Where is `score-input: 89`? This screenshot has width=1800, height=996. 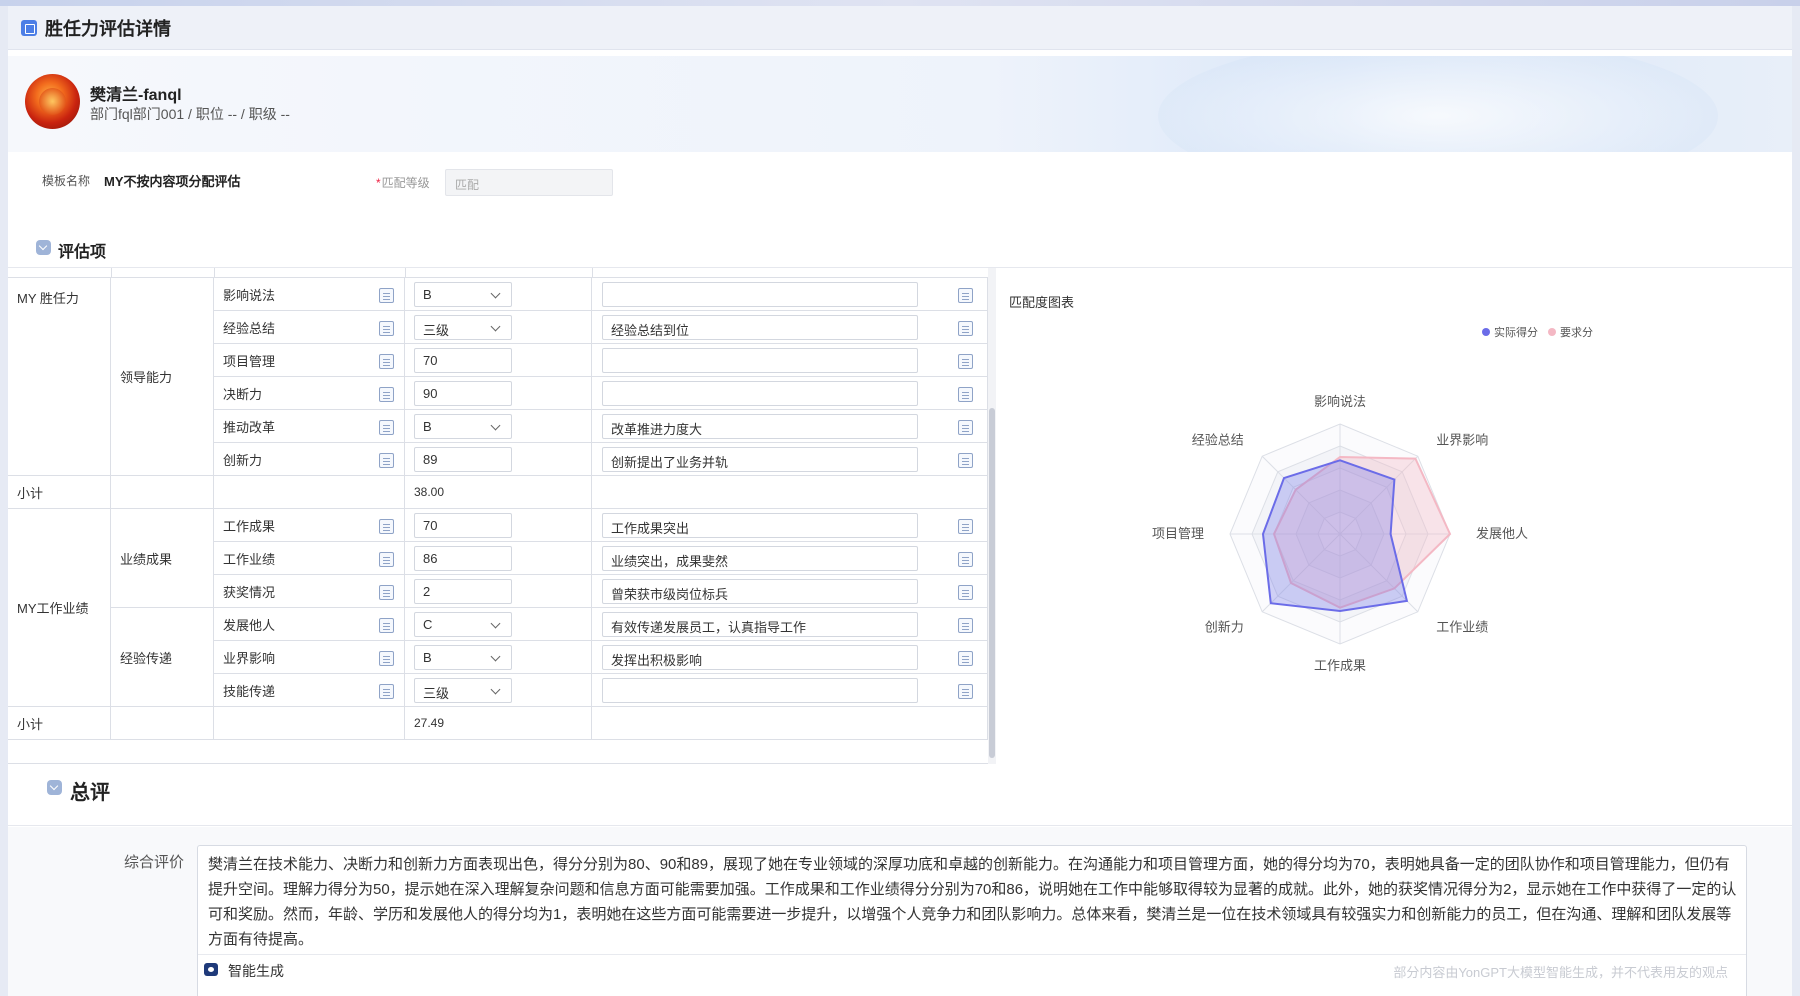 score-input: 89 is located at coordinates (463, 459).